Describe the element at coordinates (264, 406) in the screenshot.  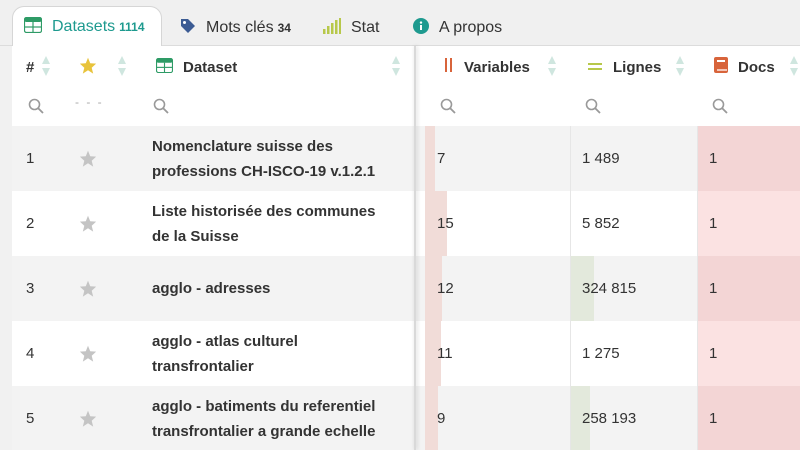
I see `dataset-name-line: agglo - batiments du referentiel` at that location.